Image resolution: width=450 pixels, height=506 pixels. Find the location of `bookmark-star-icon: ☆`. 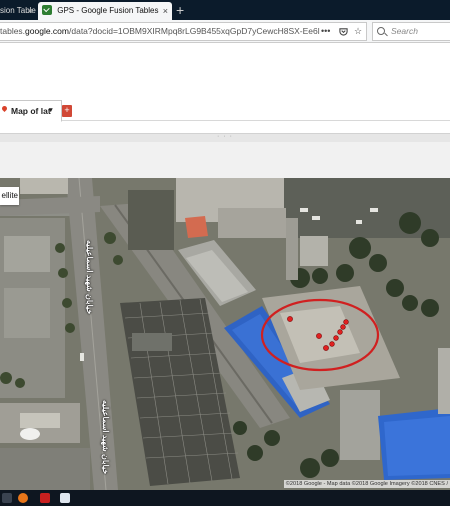

bookmark-star-icon: ☆ is located at coordinates (358, 31).